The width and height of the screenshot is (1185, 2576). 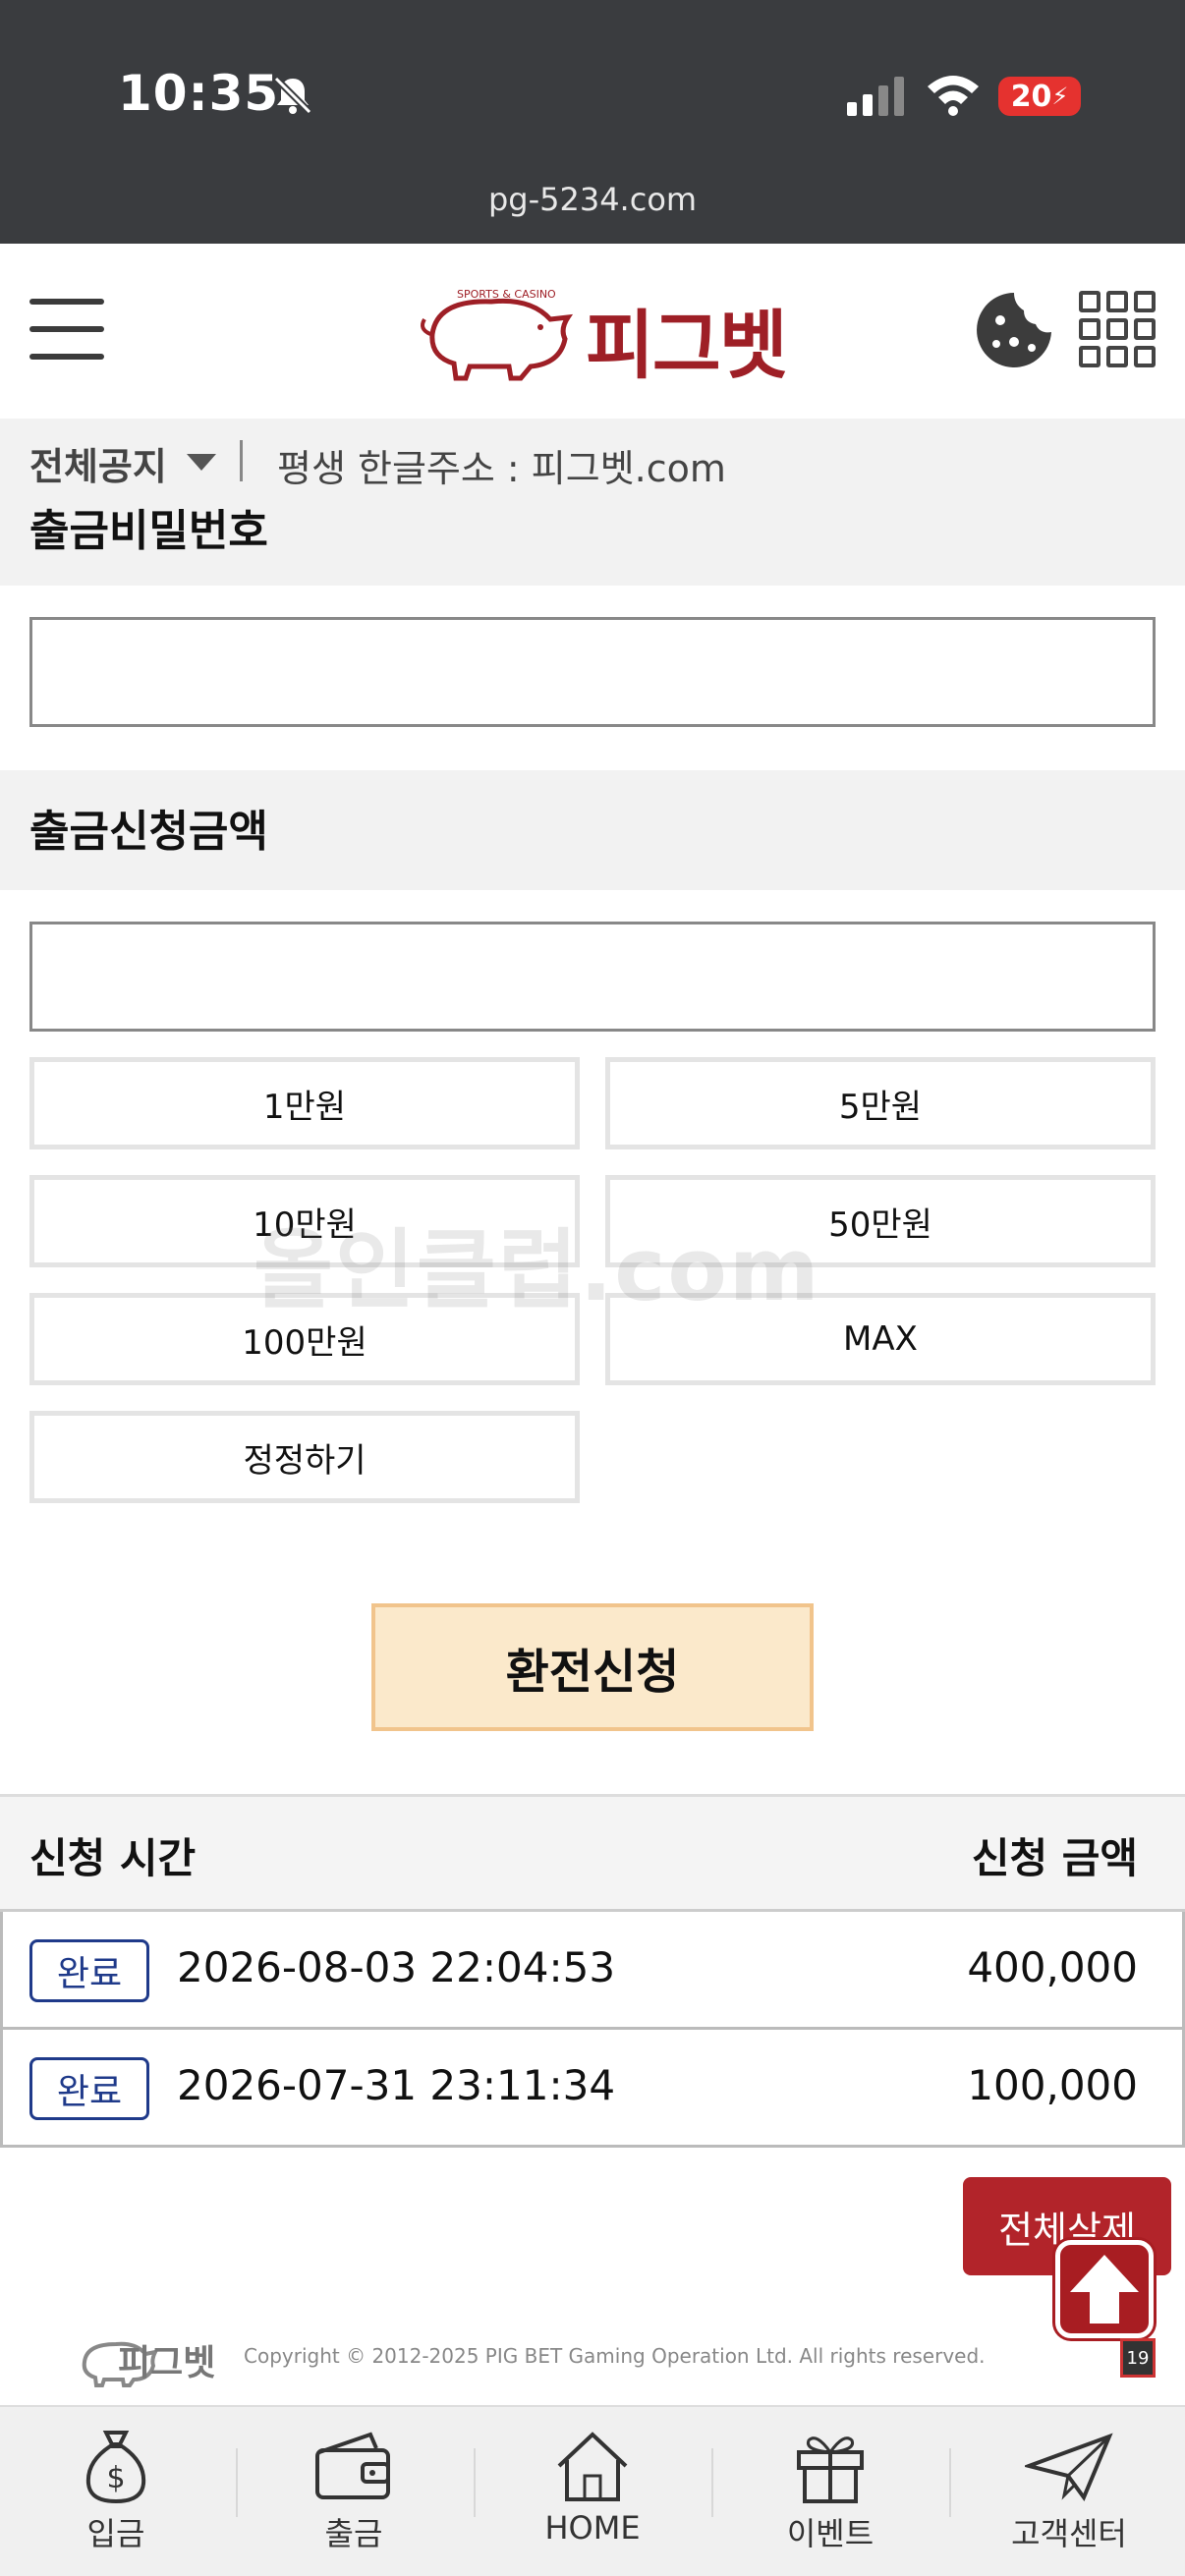 I want to click on bell-muted-icon, so click(x=292, y=95).